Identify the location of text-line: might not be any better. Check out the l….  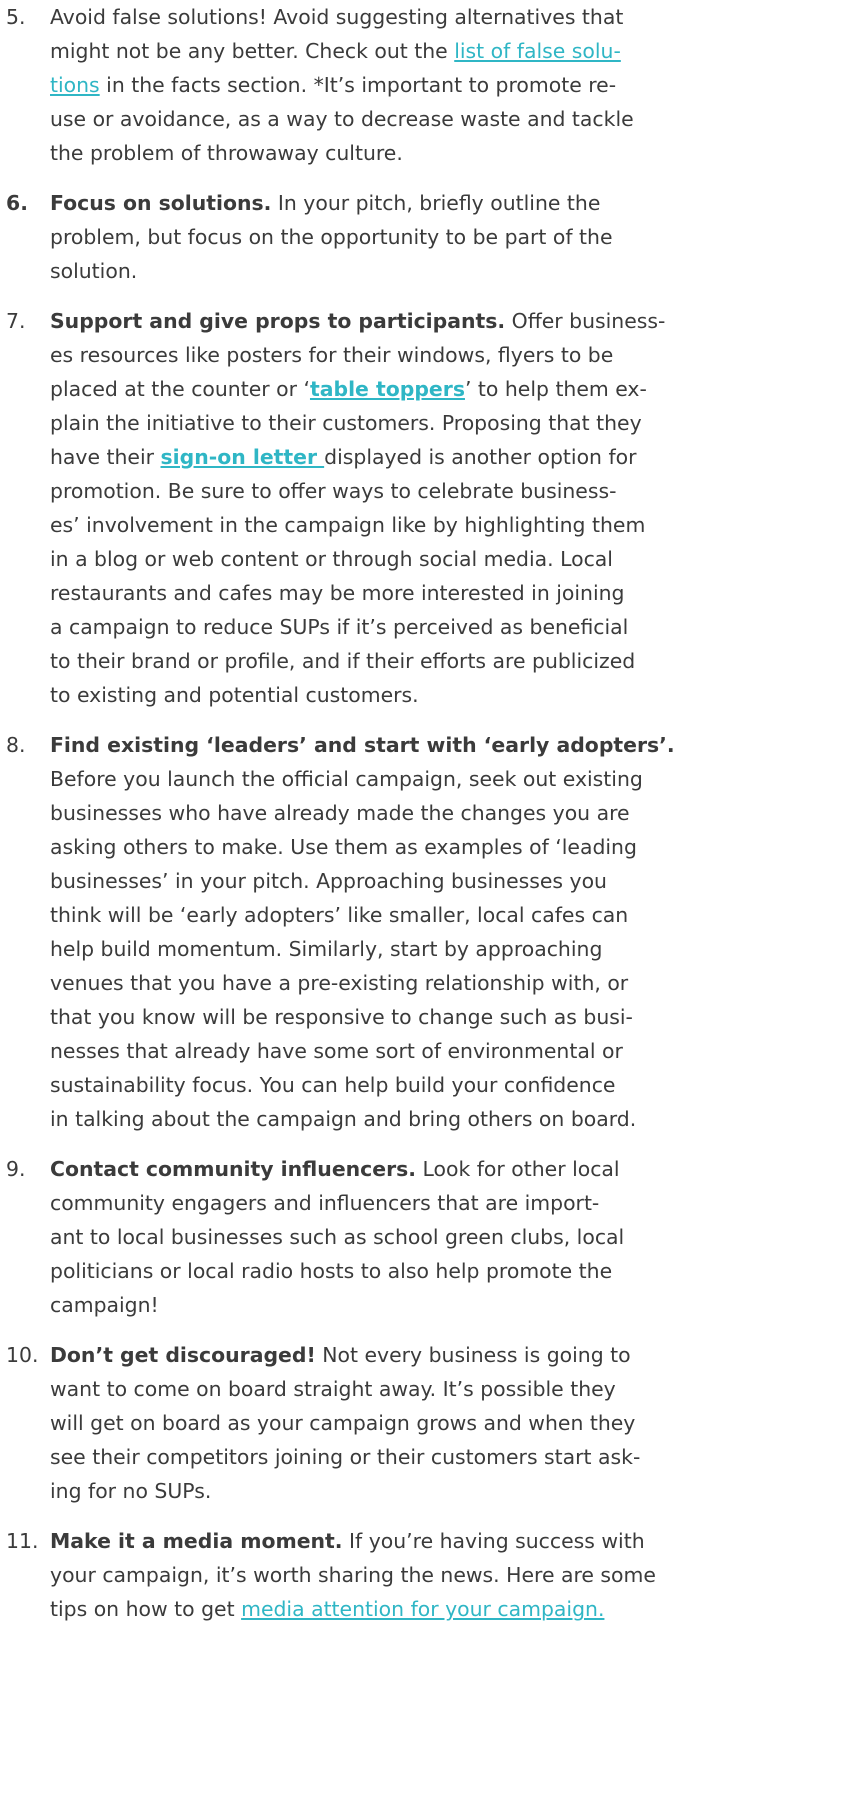
(335, 51).